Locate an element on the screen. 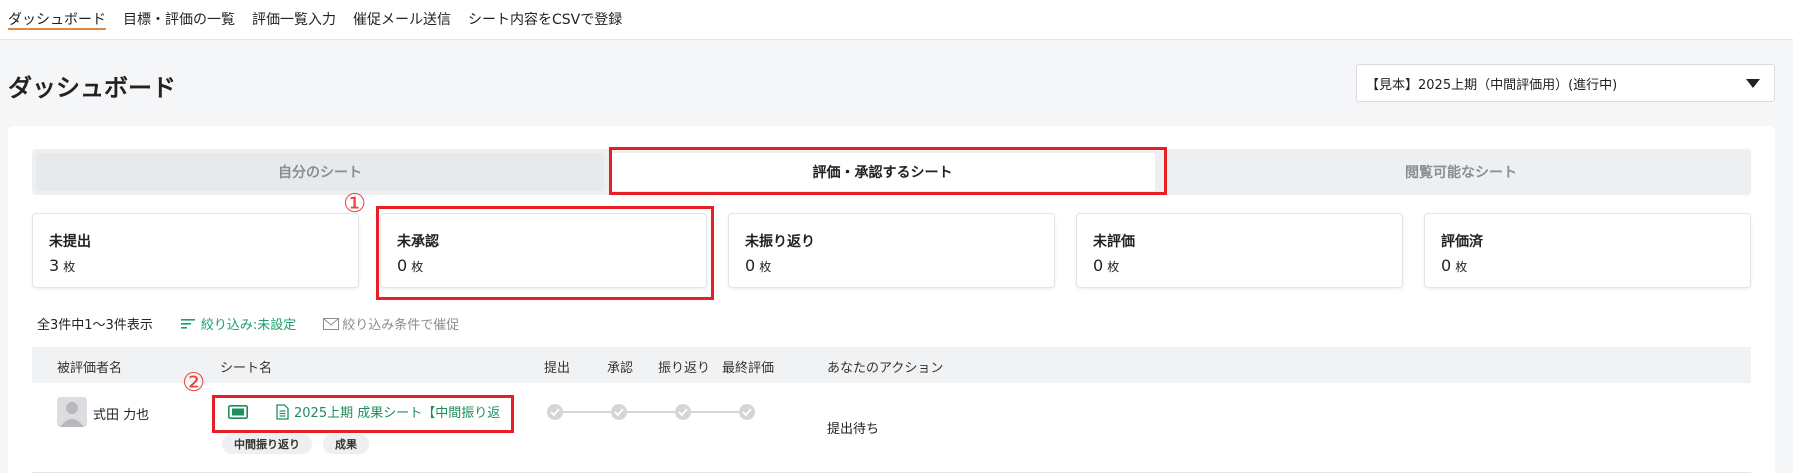 The height and width of the screenshot is (473, 1793). stat-label: 未評価 is located at coordinates (1114, 242).